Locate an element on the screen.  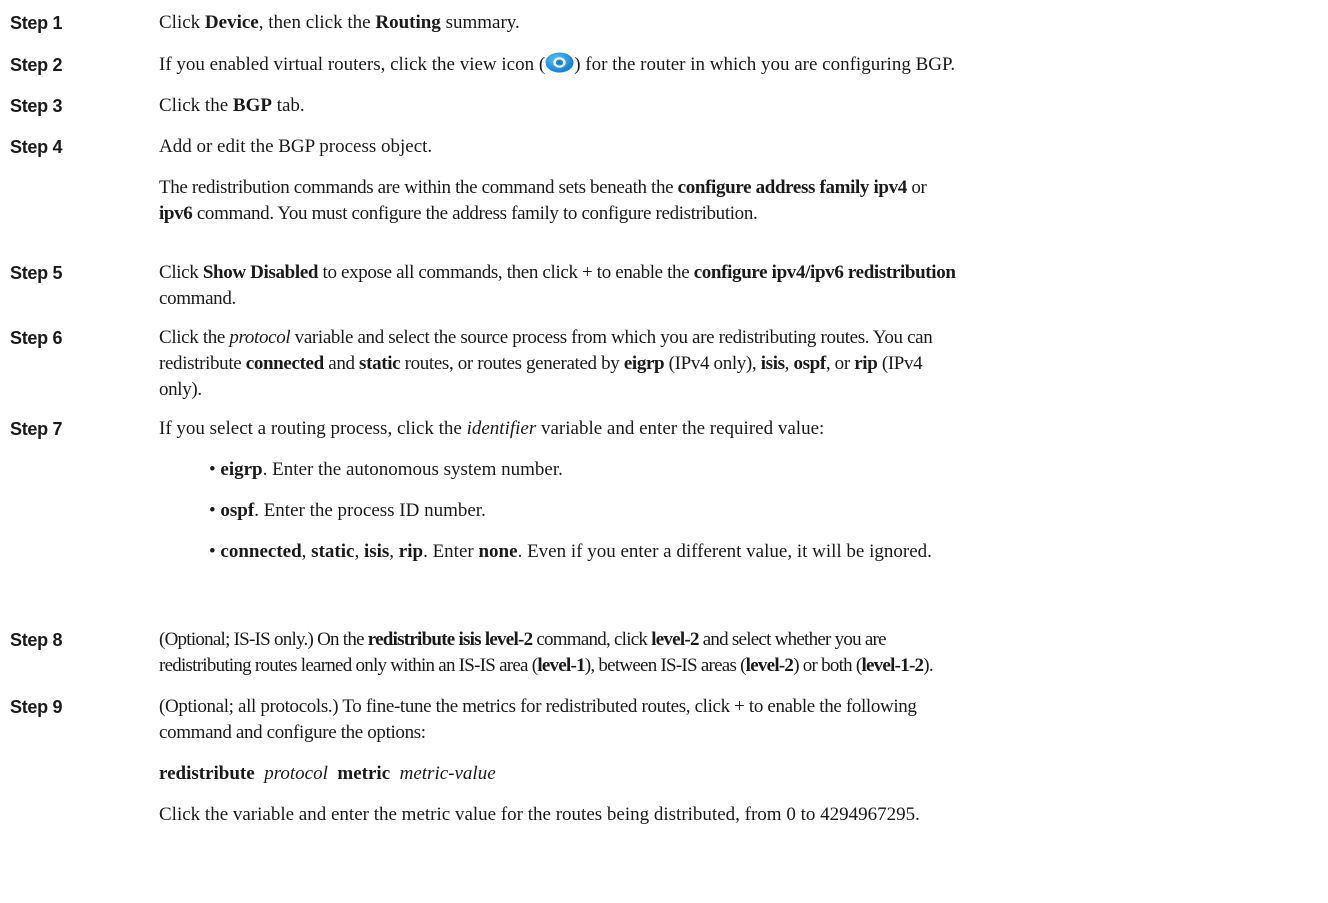
text-run: command and configure the options: is located at coordinates (292, 732).